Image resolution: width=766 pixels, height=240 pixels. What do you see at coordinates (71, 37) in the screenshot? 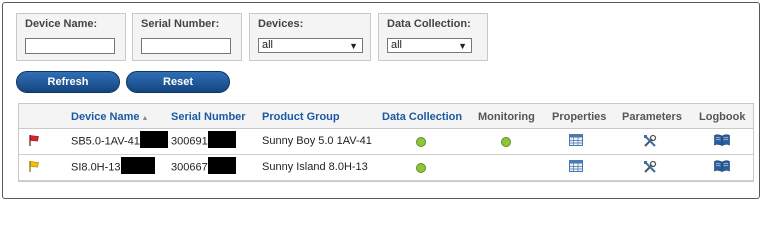
I see `device-name-filter: Device Name:` at bounding box center [71, 37].